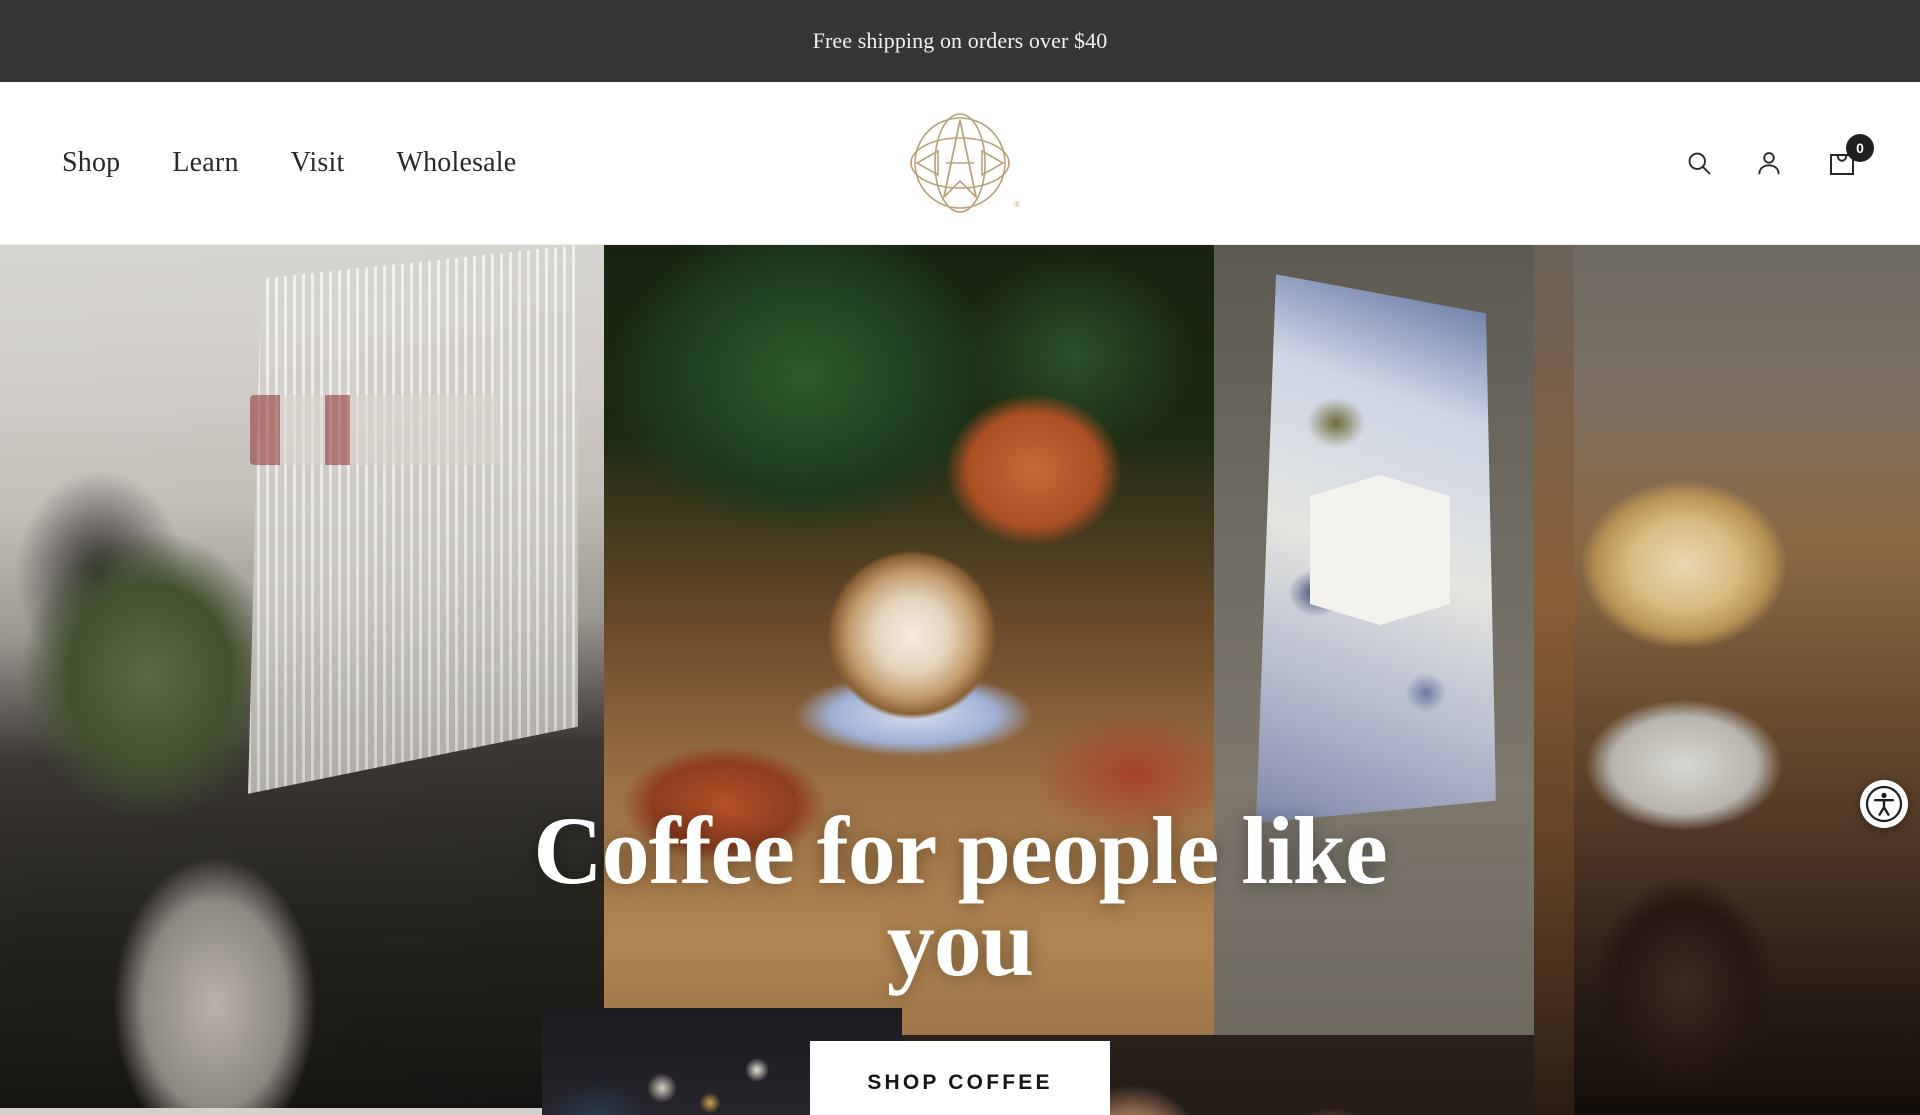 This screenshot has width=1920, height=1115. I want to click on announcement-bar: Free shipping on orders over $40, so click(960, 41).